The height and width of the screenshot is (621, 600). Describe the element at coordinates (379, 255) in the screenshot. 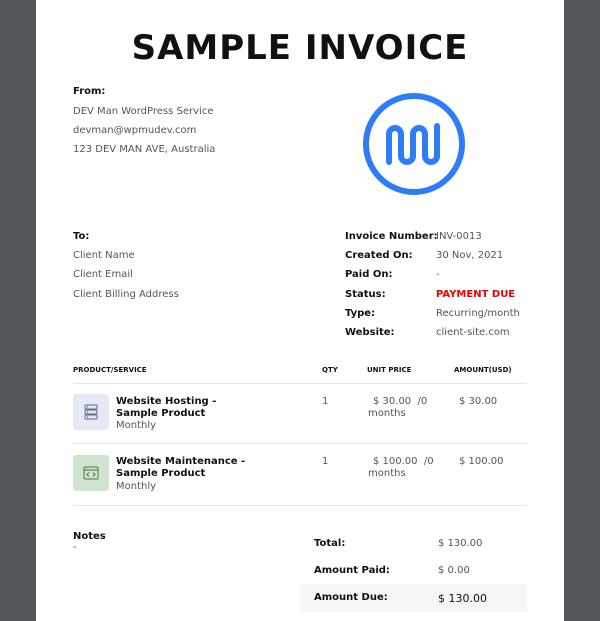

I see `created-on-label: Created On:` at that location.